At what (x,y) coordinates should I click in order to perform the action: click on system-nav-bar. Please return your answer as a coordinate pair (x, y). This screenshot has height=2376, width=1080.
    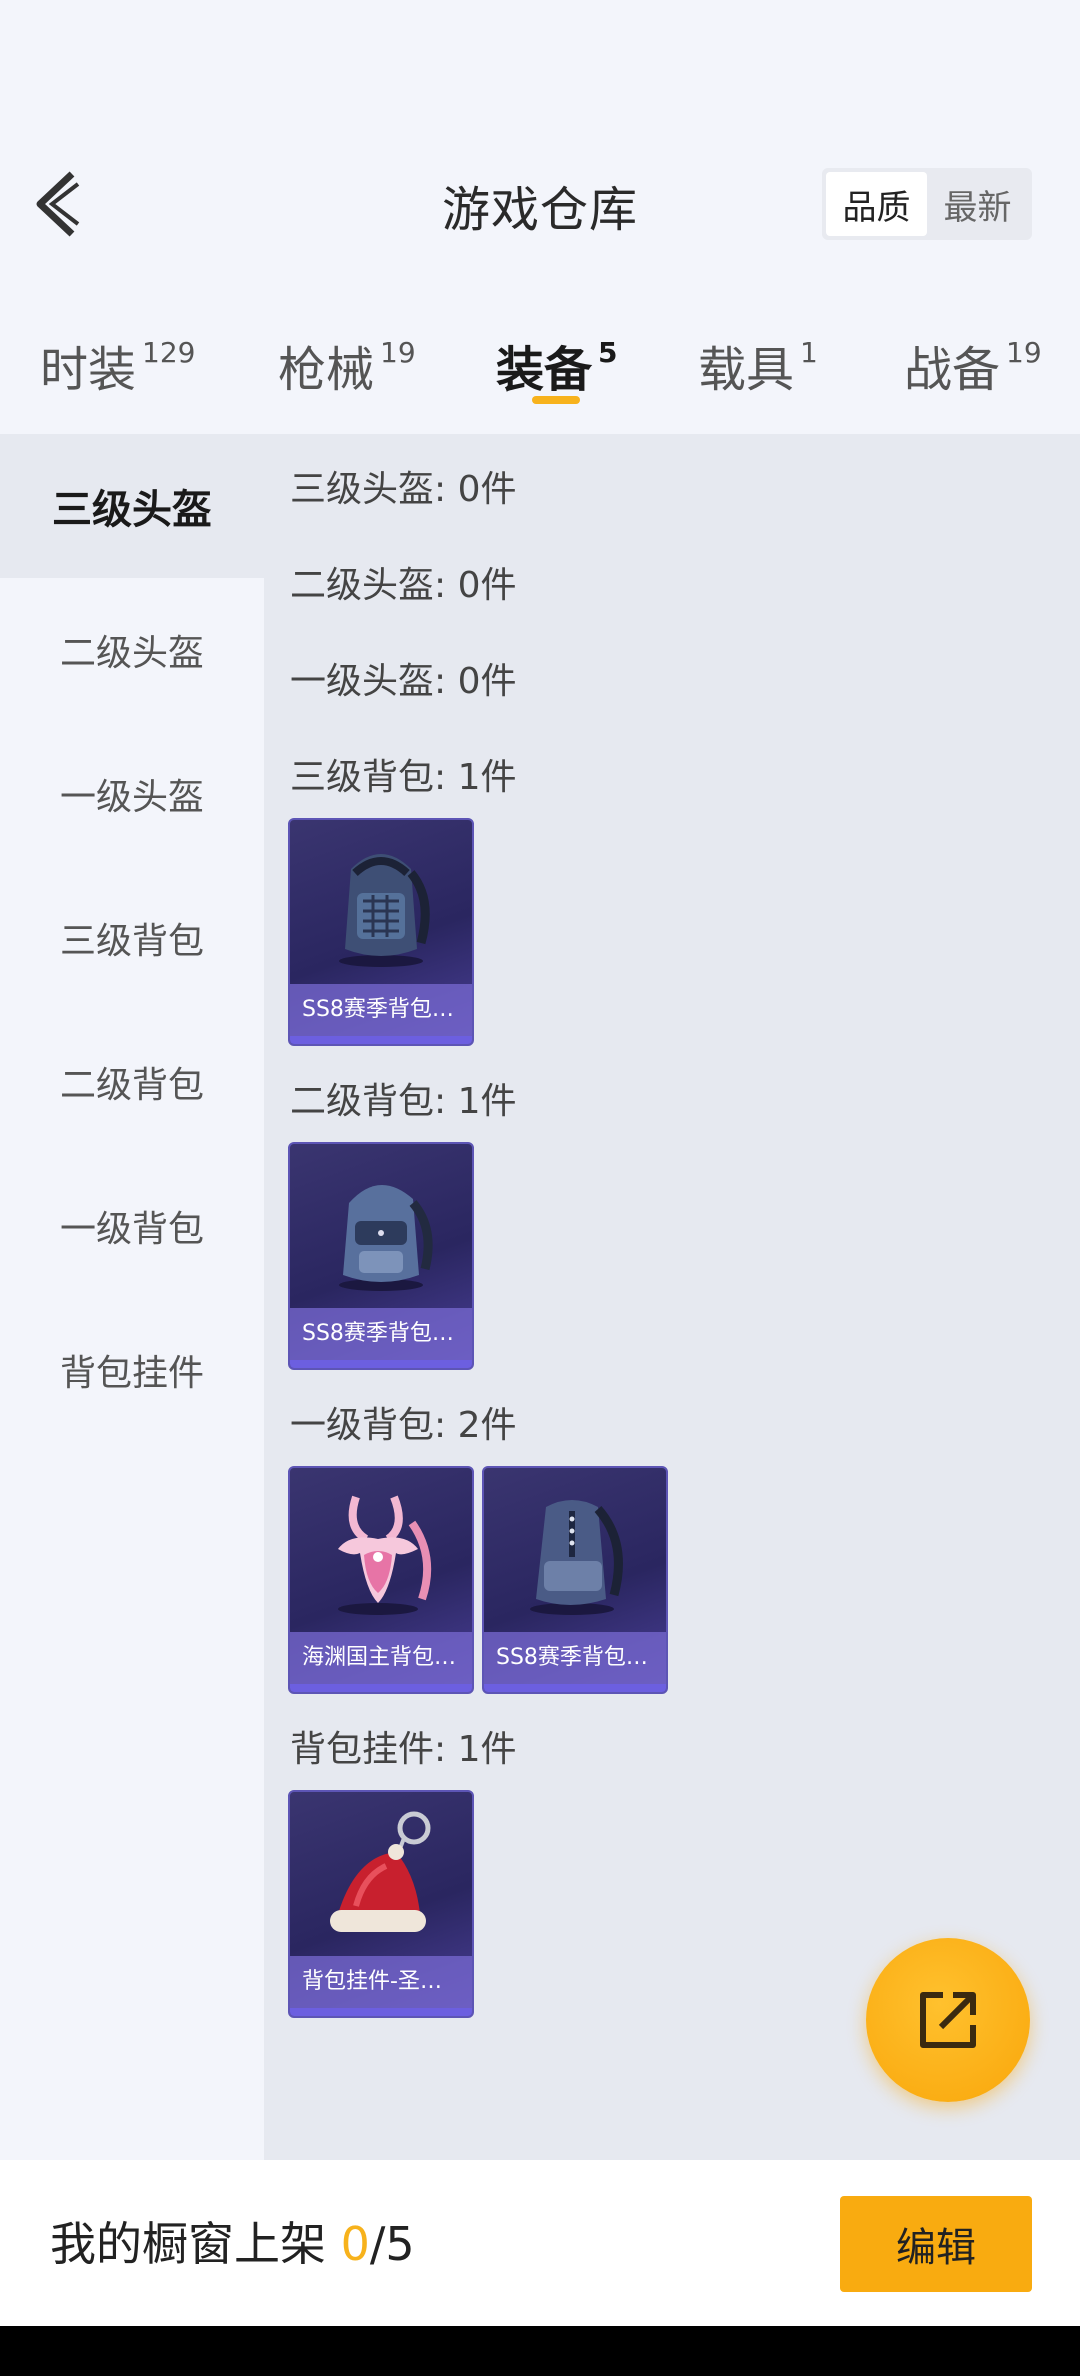
    Looking at the image, I should click on (540, 2351).